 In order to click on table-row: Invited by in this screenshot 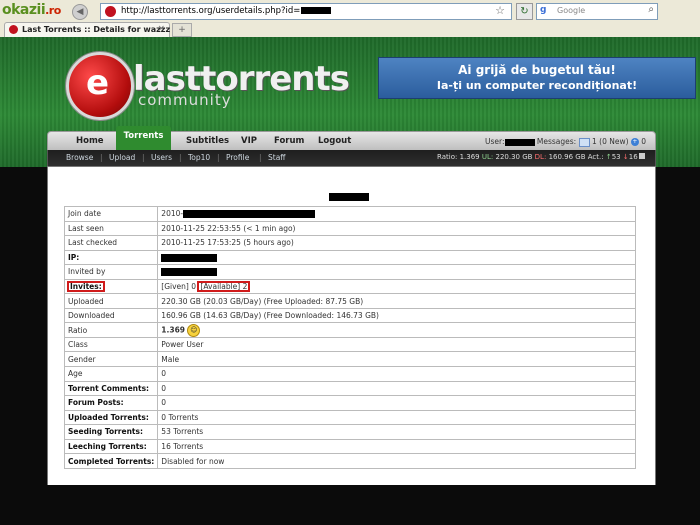, I will do `click(349, 272)`.